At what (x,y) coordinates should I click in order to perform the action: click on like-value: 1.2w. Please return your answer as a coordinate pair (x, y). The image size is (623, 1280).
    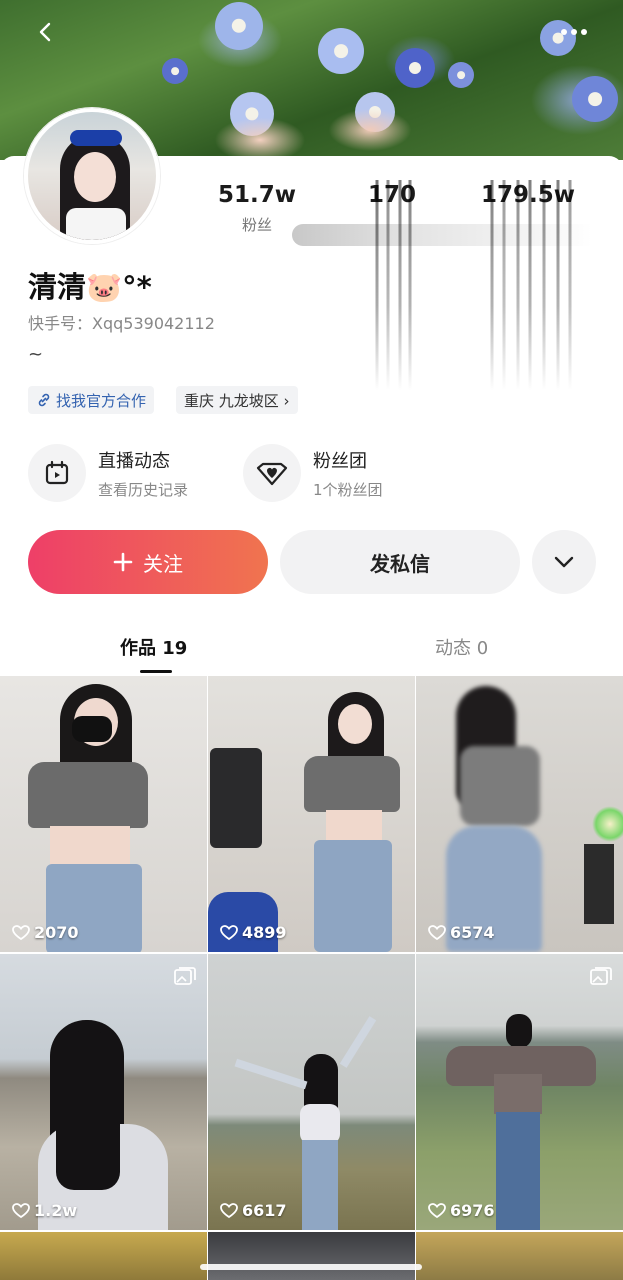
    Looking at the image, I should click on (56, 1210).